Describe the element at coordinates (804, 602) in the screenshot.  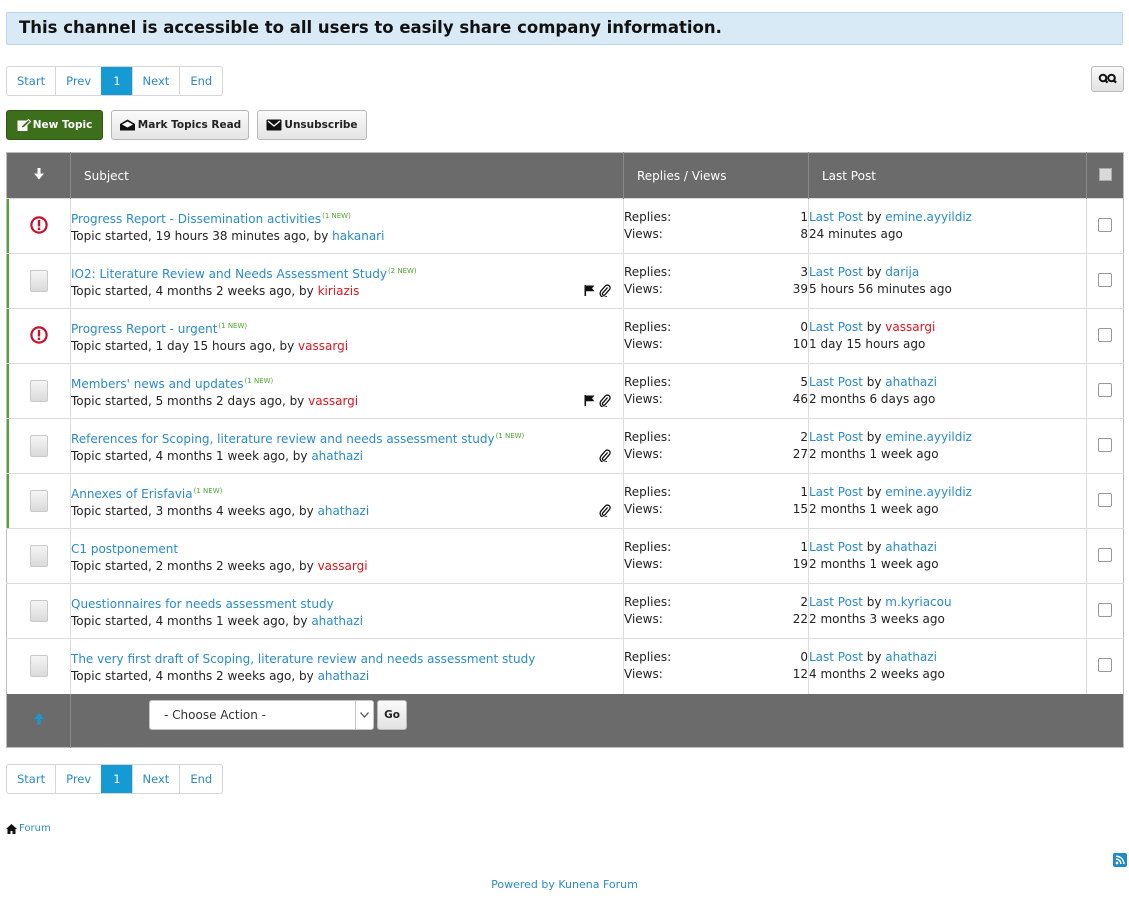
I see `replies-count: 2` at that location.